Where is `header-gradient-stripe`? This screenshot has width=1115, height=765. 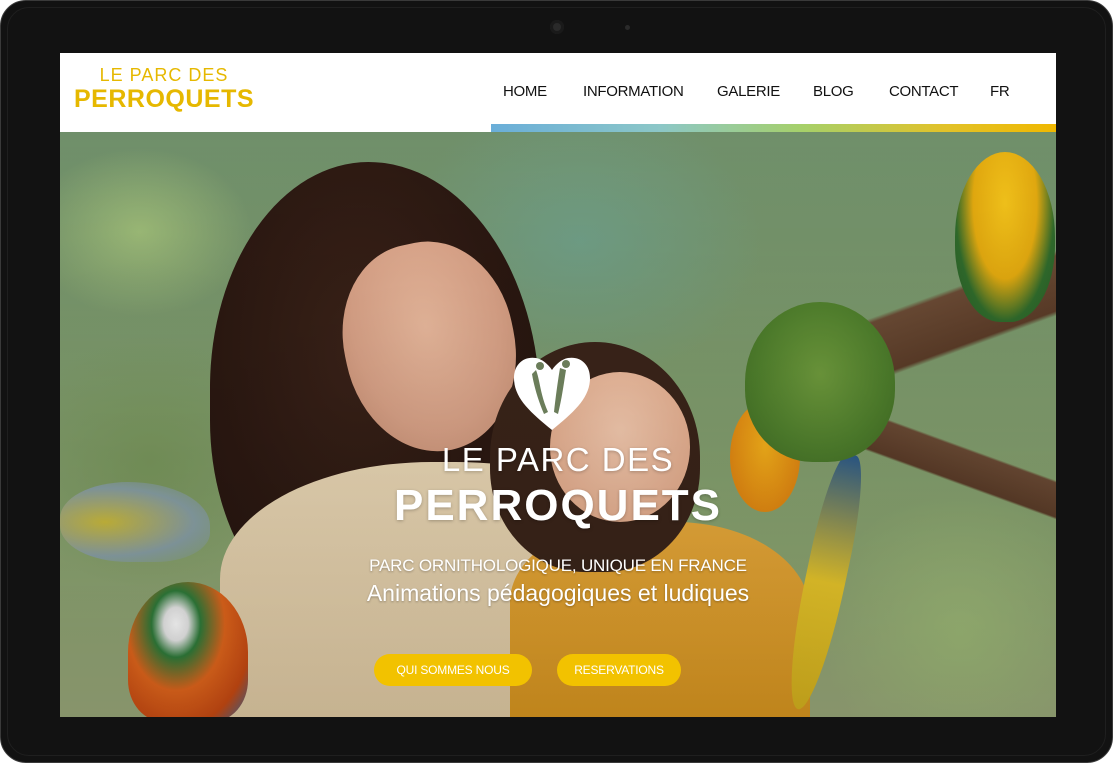
header-gradient-stripe is located at coordinates (773, 128).